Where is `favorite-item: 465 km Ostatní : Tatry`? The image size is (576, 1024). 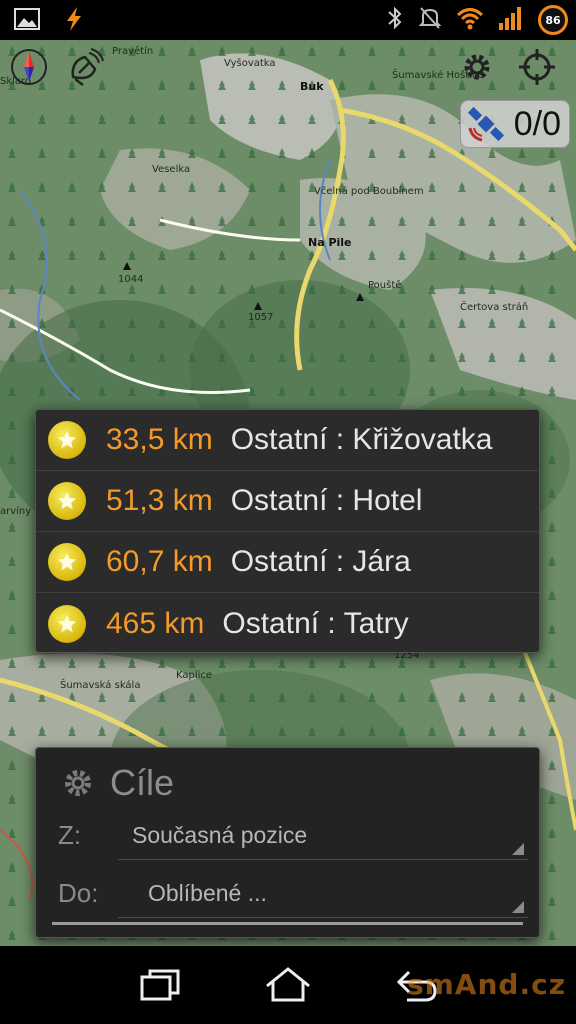
favorite-item: 465 km Ostatní : Tatry is located at coordinates (287, 623).